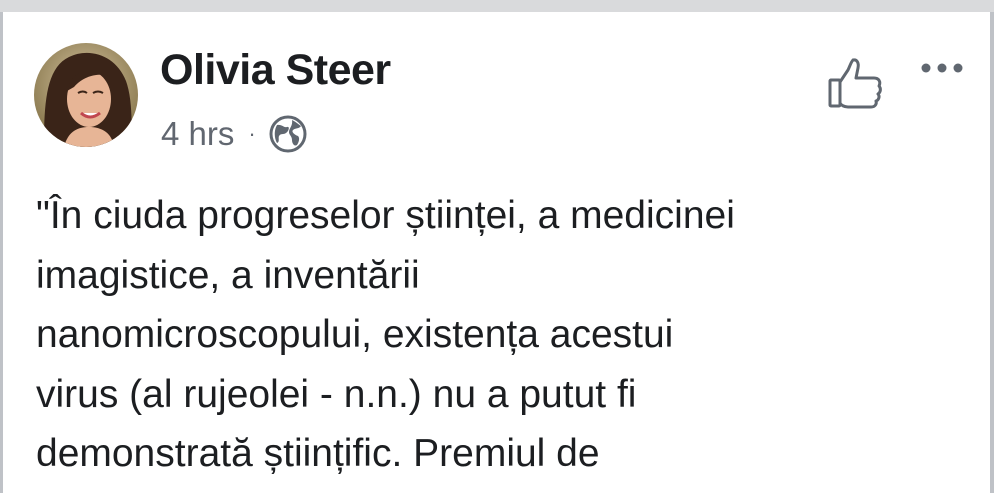 This screenshot has width=994, height=493. I want to click on top-separator-bar, so click(497, 6).